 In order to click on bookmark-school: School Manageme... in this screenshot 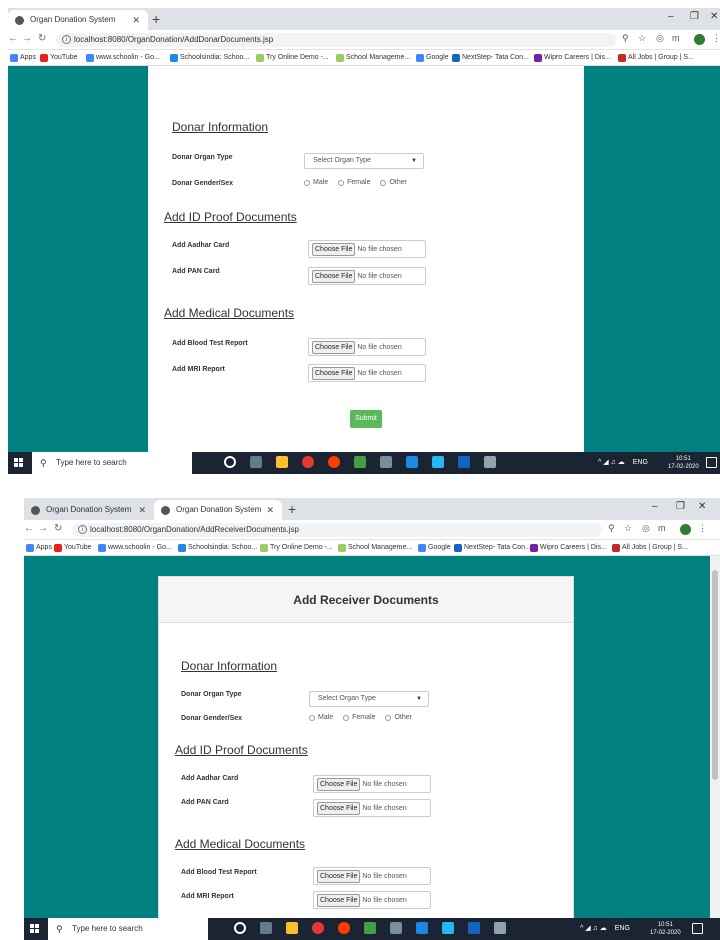, I will do `click(373, 58)`.